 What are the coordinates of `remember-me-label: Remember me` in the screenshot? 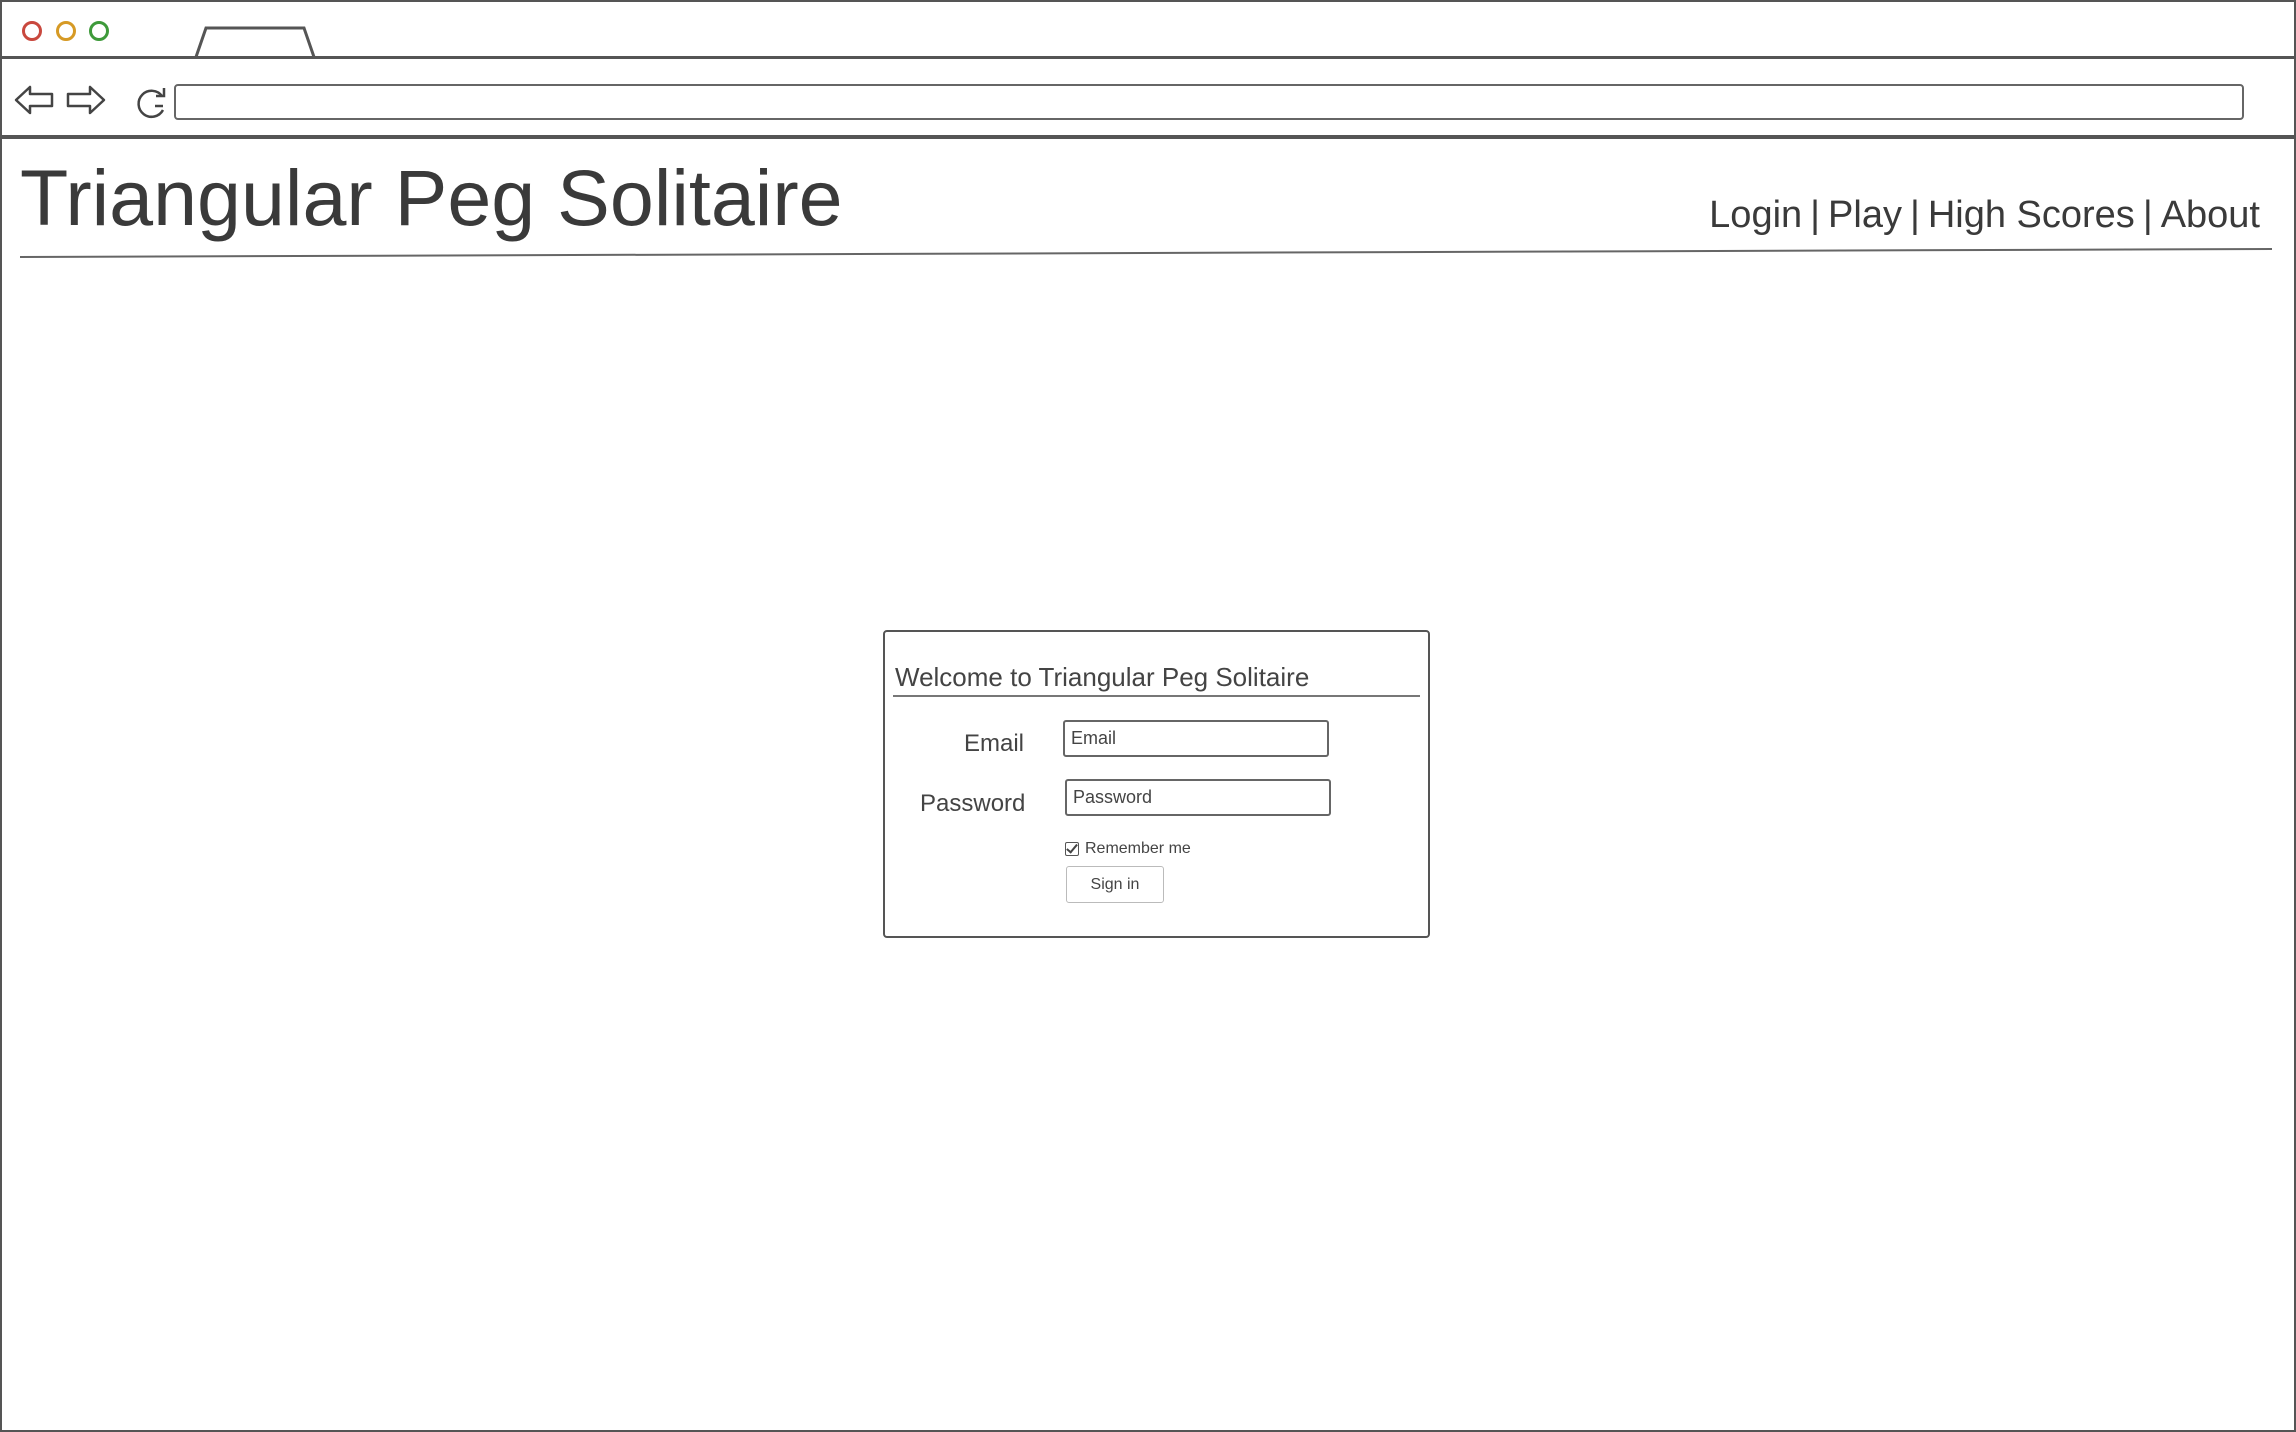 It's located at (1138, 848).